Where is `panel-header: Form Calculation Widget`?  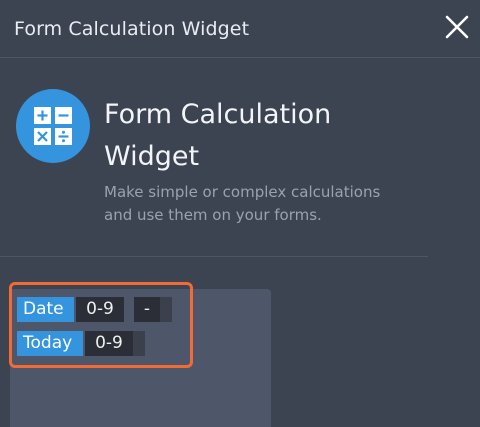 panel-header: Form Calculation Widget is located at coordinates (240, 29).